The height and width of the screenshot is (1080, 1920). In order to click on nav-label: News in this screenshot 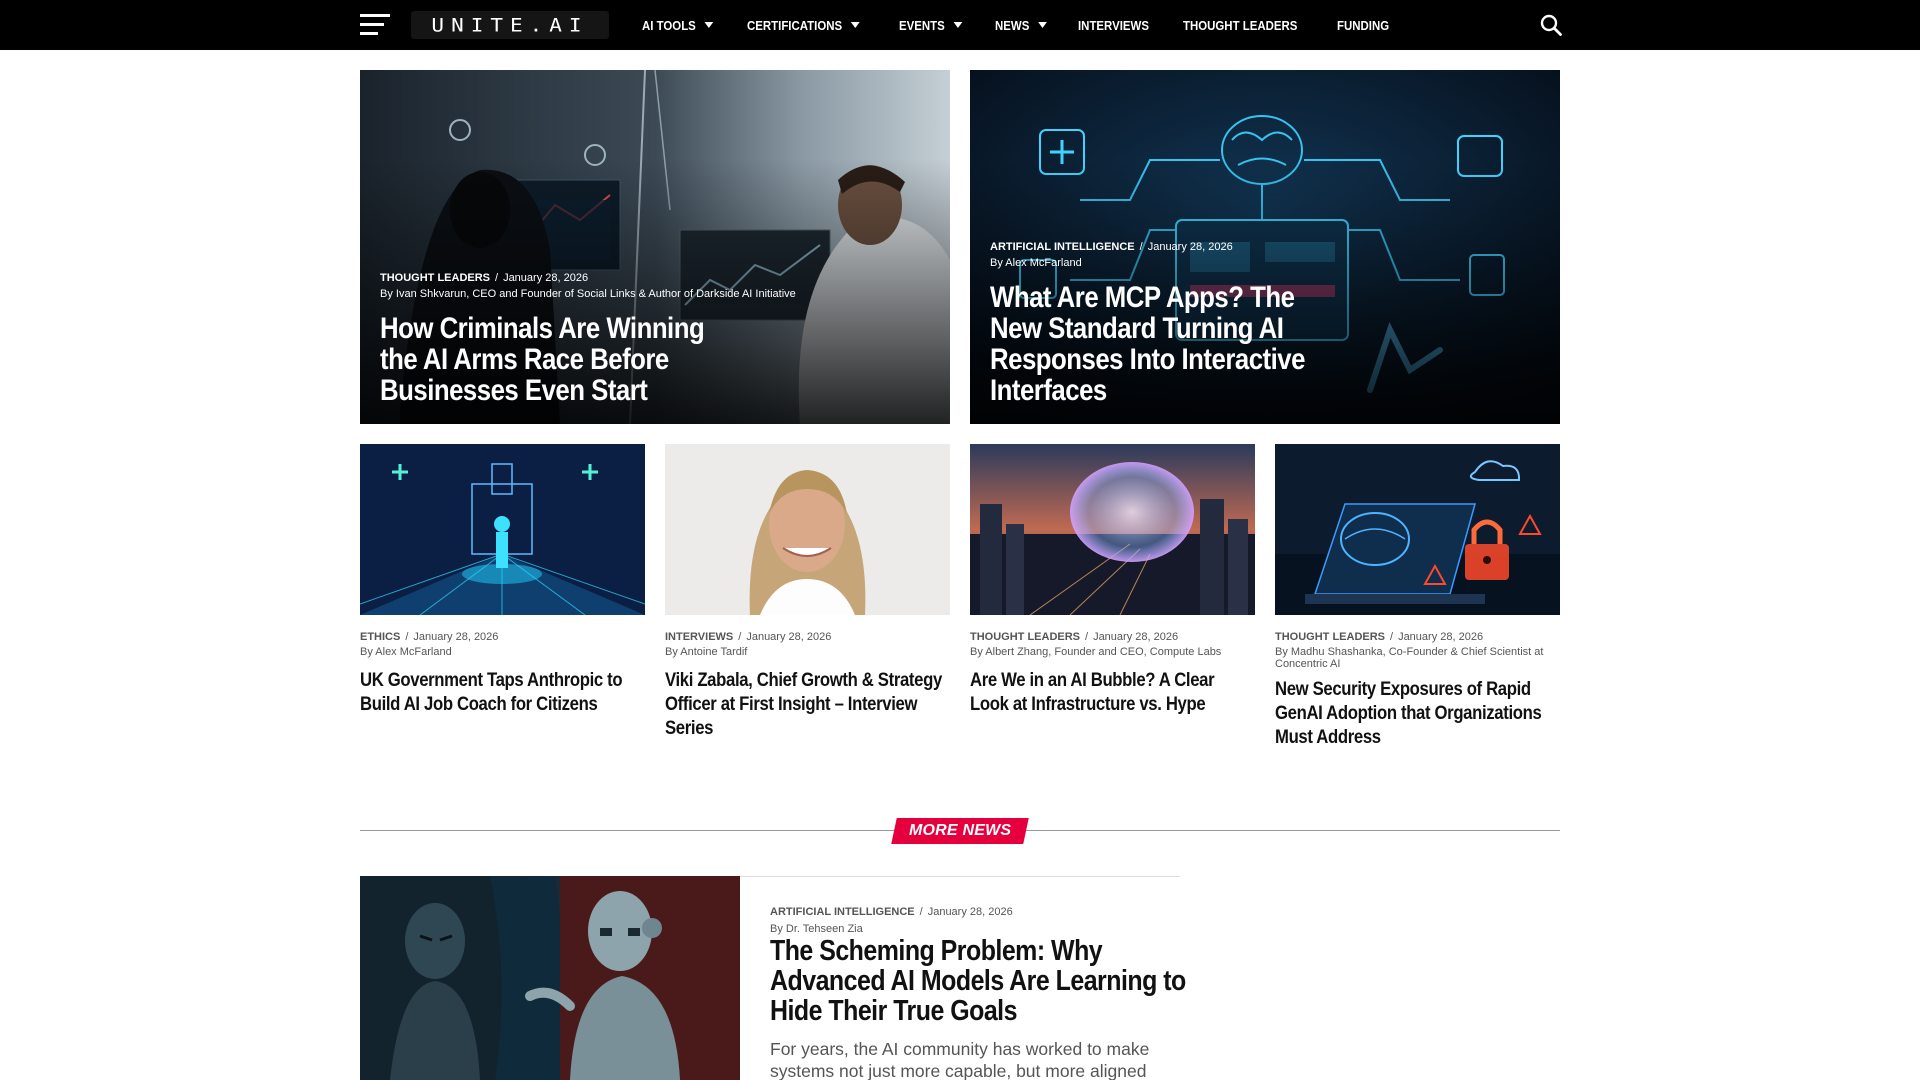, I will do `click(1012, 25)`.